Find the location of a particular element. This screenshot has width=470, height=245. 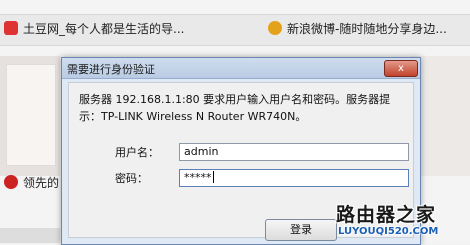

watermark-logo: 路由器之家 LUYOUQI520.COM is located at coordinates (403, 221).